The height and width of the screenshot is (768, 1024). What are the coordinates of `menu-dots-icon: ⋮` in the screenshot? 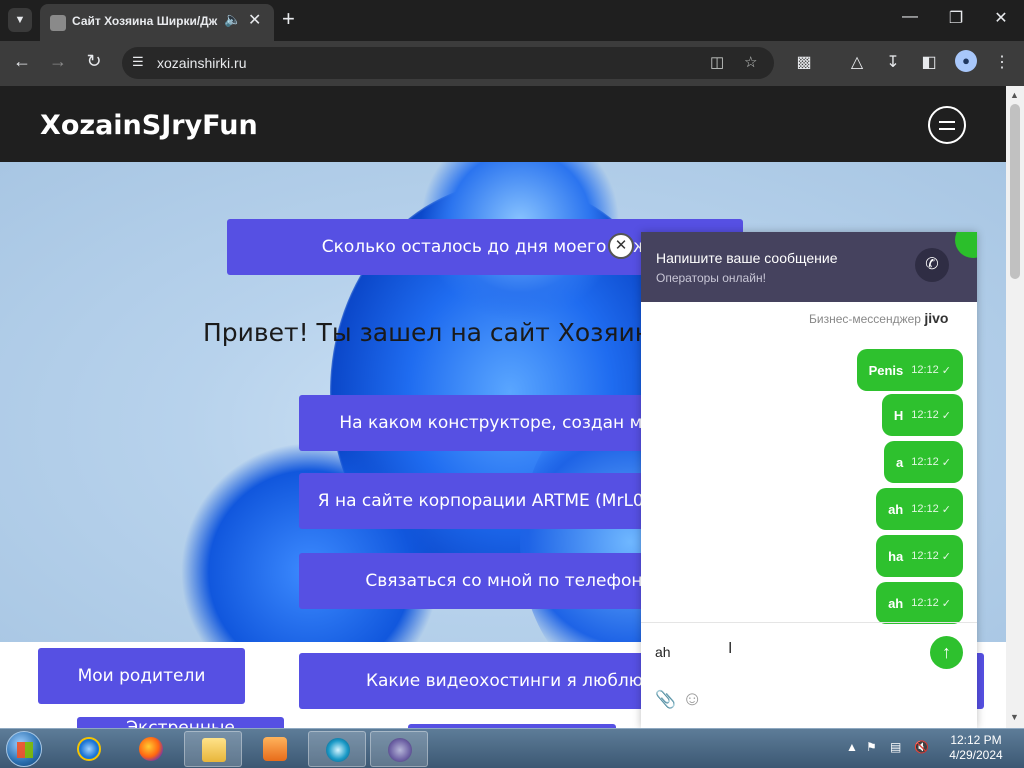 It's located at (1002, 62).